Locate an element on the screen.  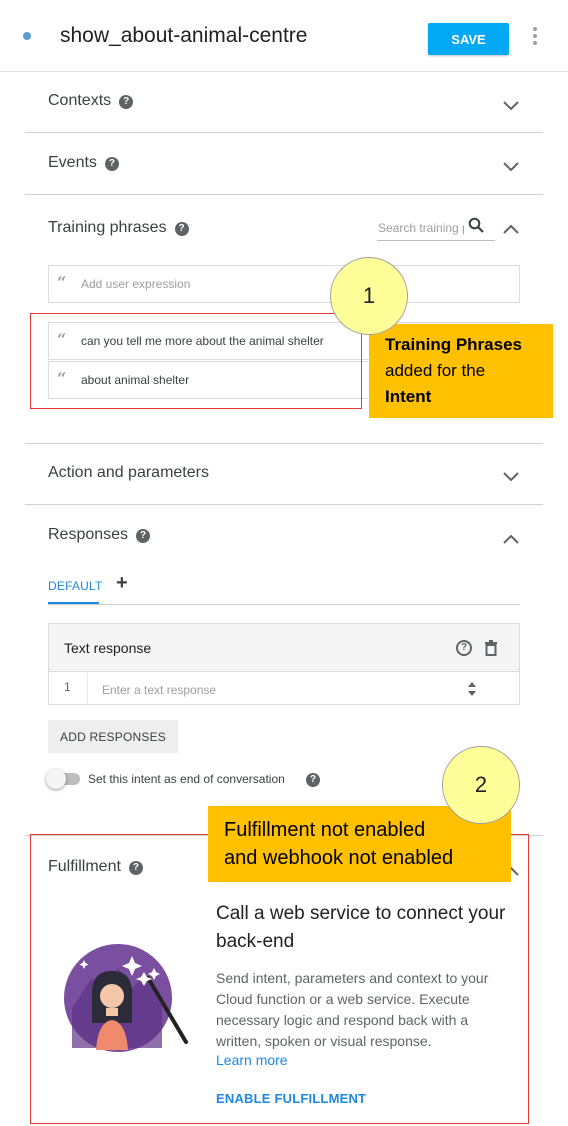
callout-1-line-3: Intent is located at coordinates (408, 396).